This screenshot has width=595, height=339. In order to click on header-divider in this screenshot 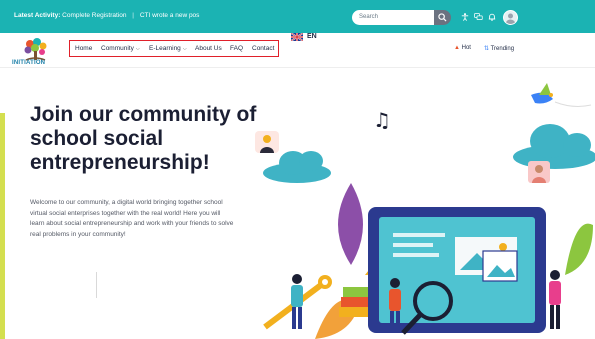, I will do `click(297, 67)`.